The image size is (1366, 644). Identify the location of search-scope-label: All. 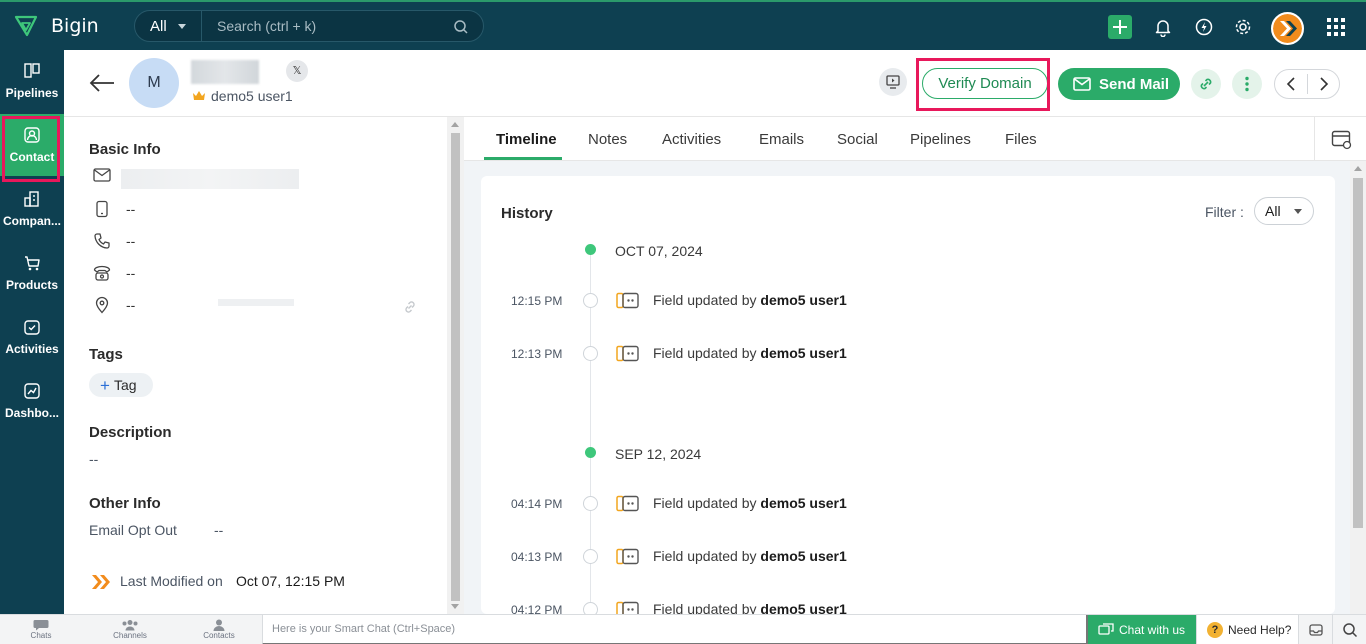
(158, 26).